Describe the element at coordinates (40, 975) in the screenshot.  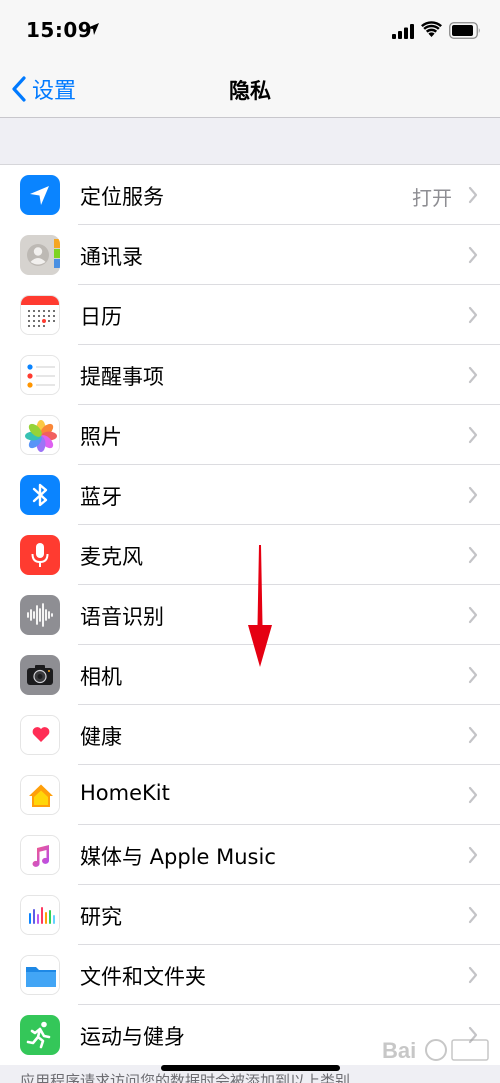
I see `files-icon` at that location.